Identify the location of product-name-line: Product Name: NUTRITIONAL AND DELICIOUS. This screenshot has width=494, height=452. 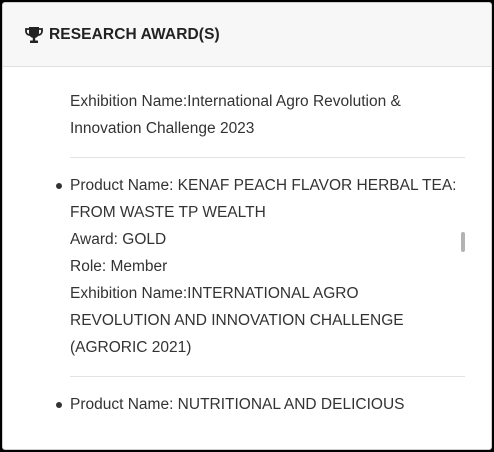
(237, 404).